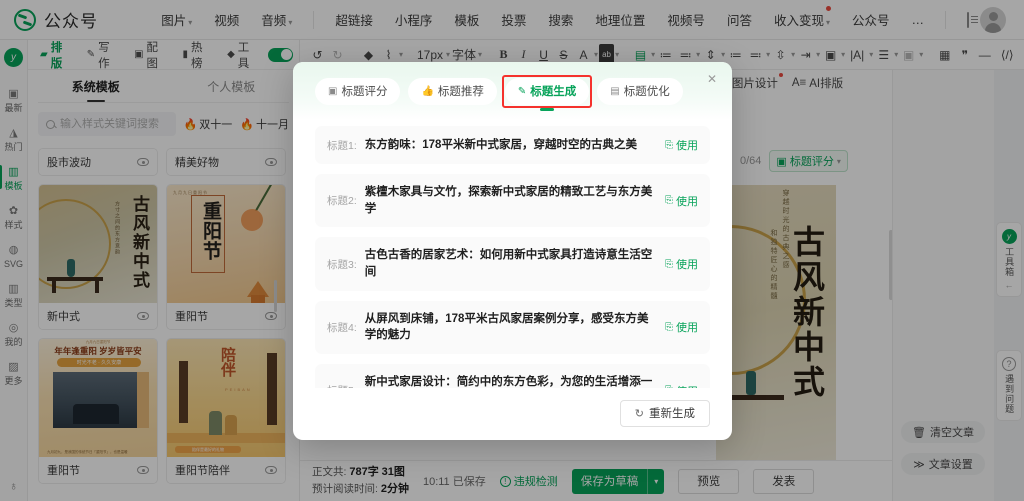 The height and width of the screenshot is (501, 1024). I want to click on list-item: 标题3: 古色古香的居家艺术：如何用新中式家具打造诗意生活空间 ⎘ 使用, so click(512, 264).